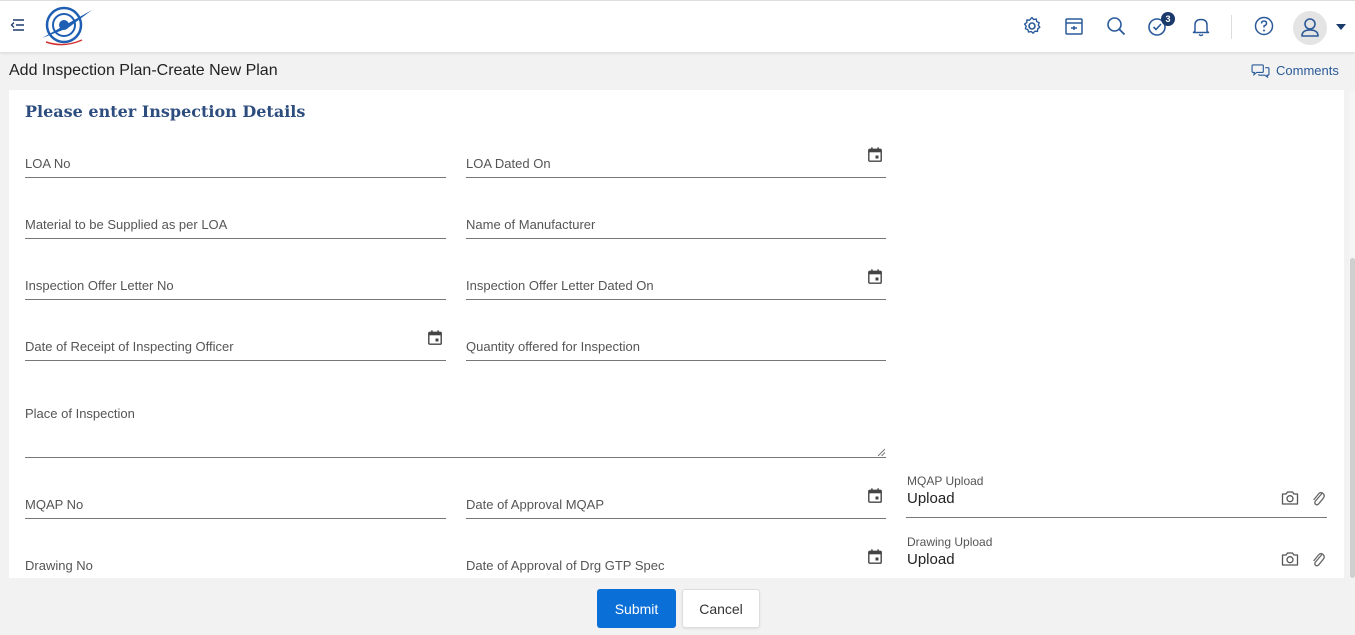 Image resolution: width=1355 pixels, height=635 pixels. Describe the element at coordinates (721, 608) in the screenshot. I see `cancel-button: Cancel` at that location.